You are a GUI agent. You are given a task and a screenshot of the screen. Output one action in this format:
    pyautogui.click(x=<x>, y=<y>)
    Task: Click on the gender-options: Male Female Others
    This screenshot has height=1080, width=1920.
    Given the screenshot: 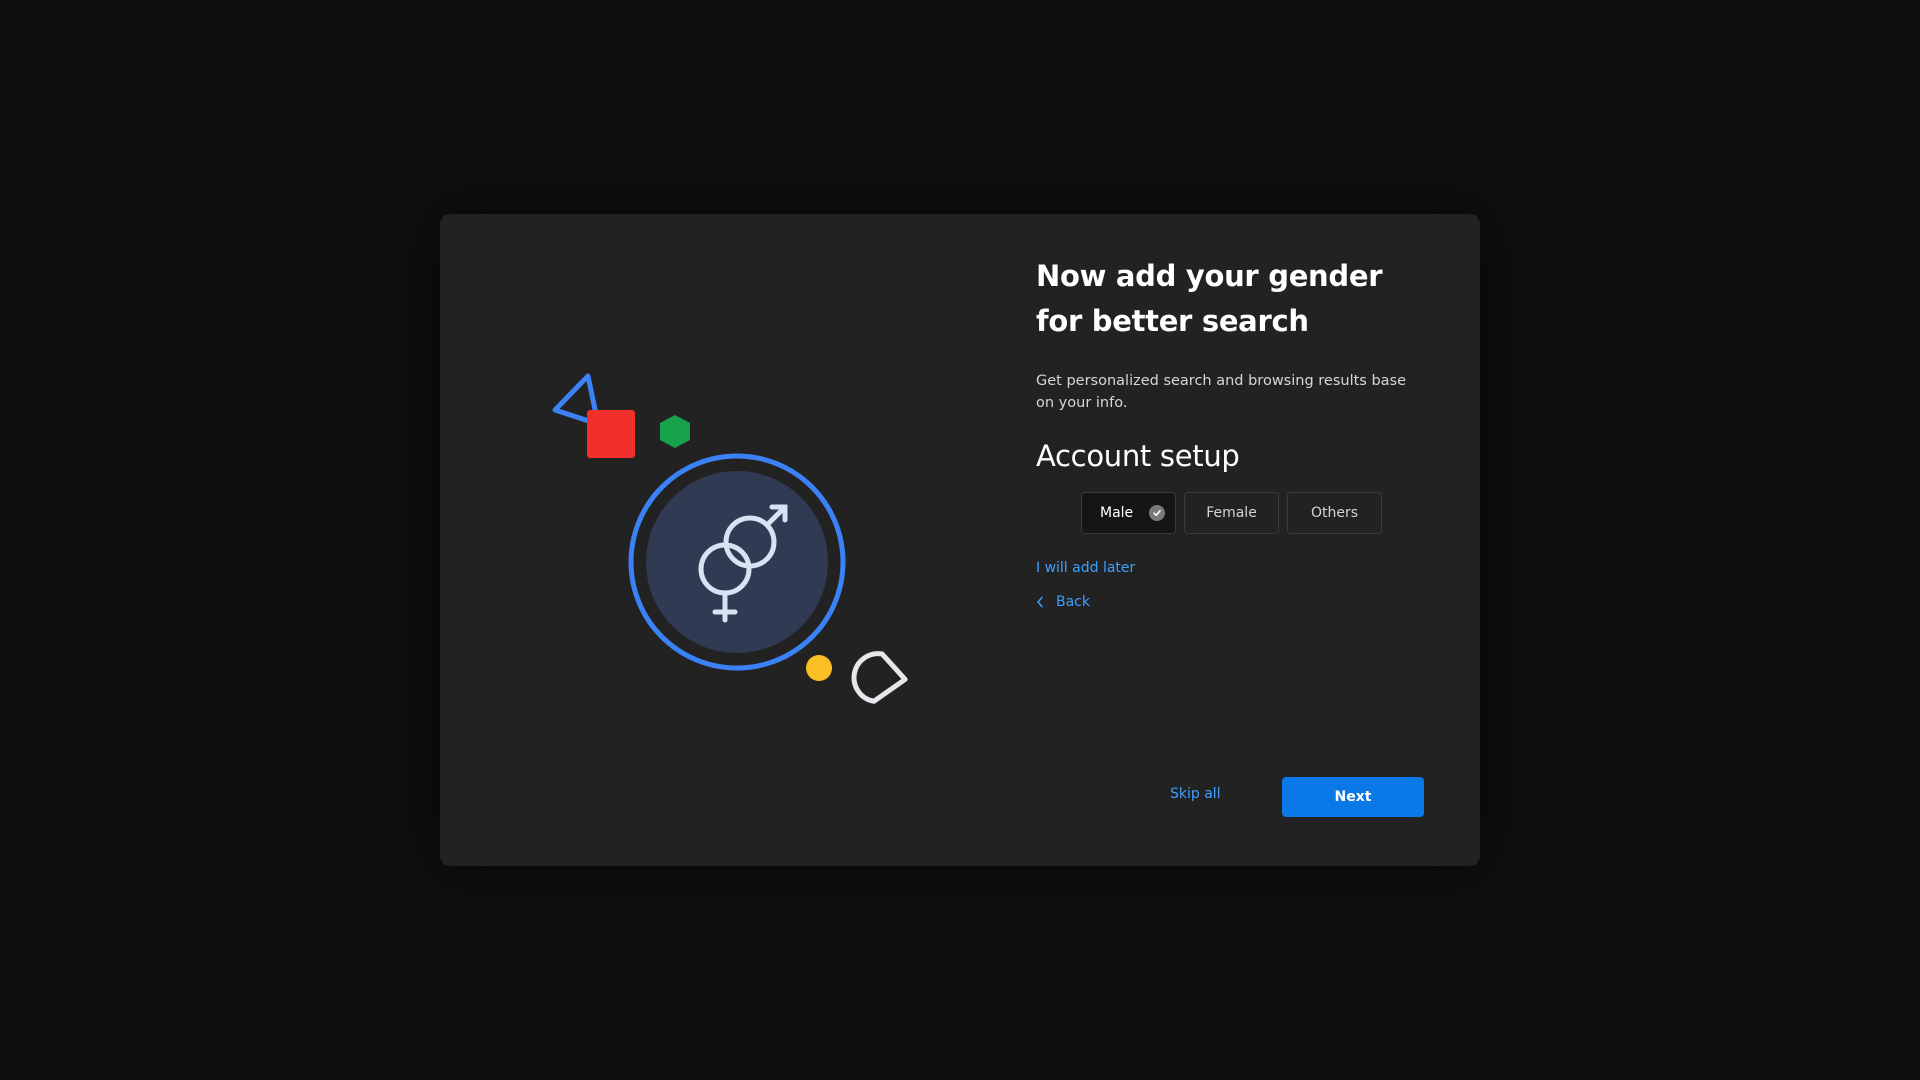 What is the action you would take?
    pyautogui.click(x=1258, y=513)
    